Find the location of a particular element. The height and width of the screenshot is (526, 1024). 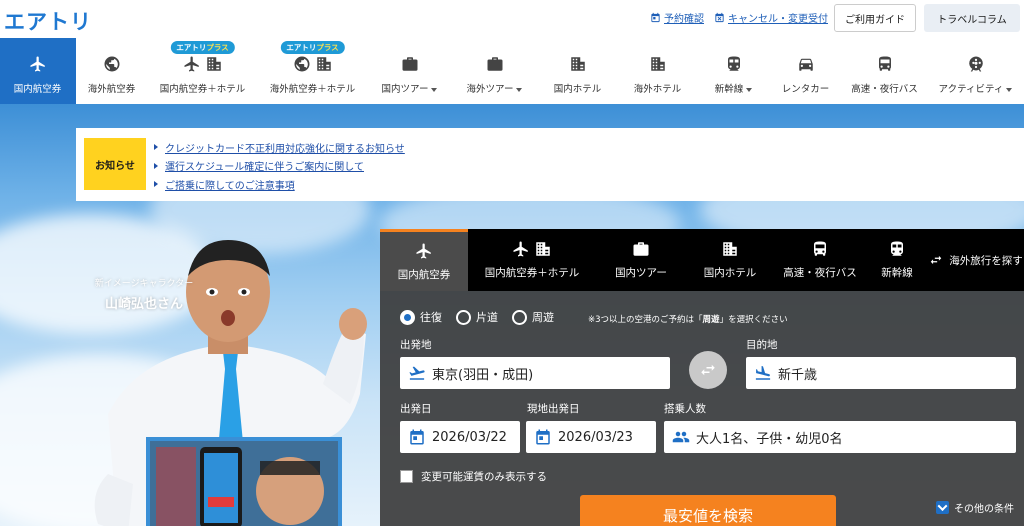

radio-indicator is located at coordinates (519, 317).